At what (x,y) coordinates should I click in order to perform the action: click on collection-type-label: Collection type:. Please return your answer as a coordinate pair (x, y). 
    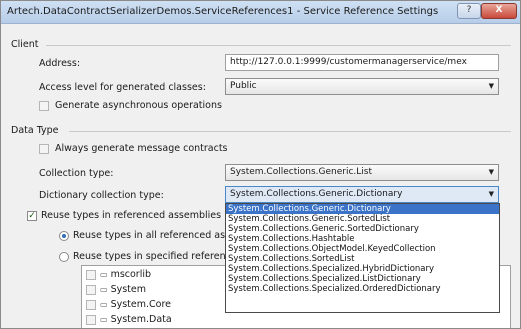
    Looking at the image, I should click on (76, 173).